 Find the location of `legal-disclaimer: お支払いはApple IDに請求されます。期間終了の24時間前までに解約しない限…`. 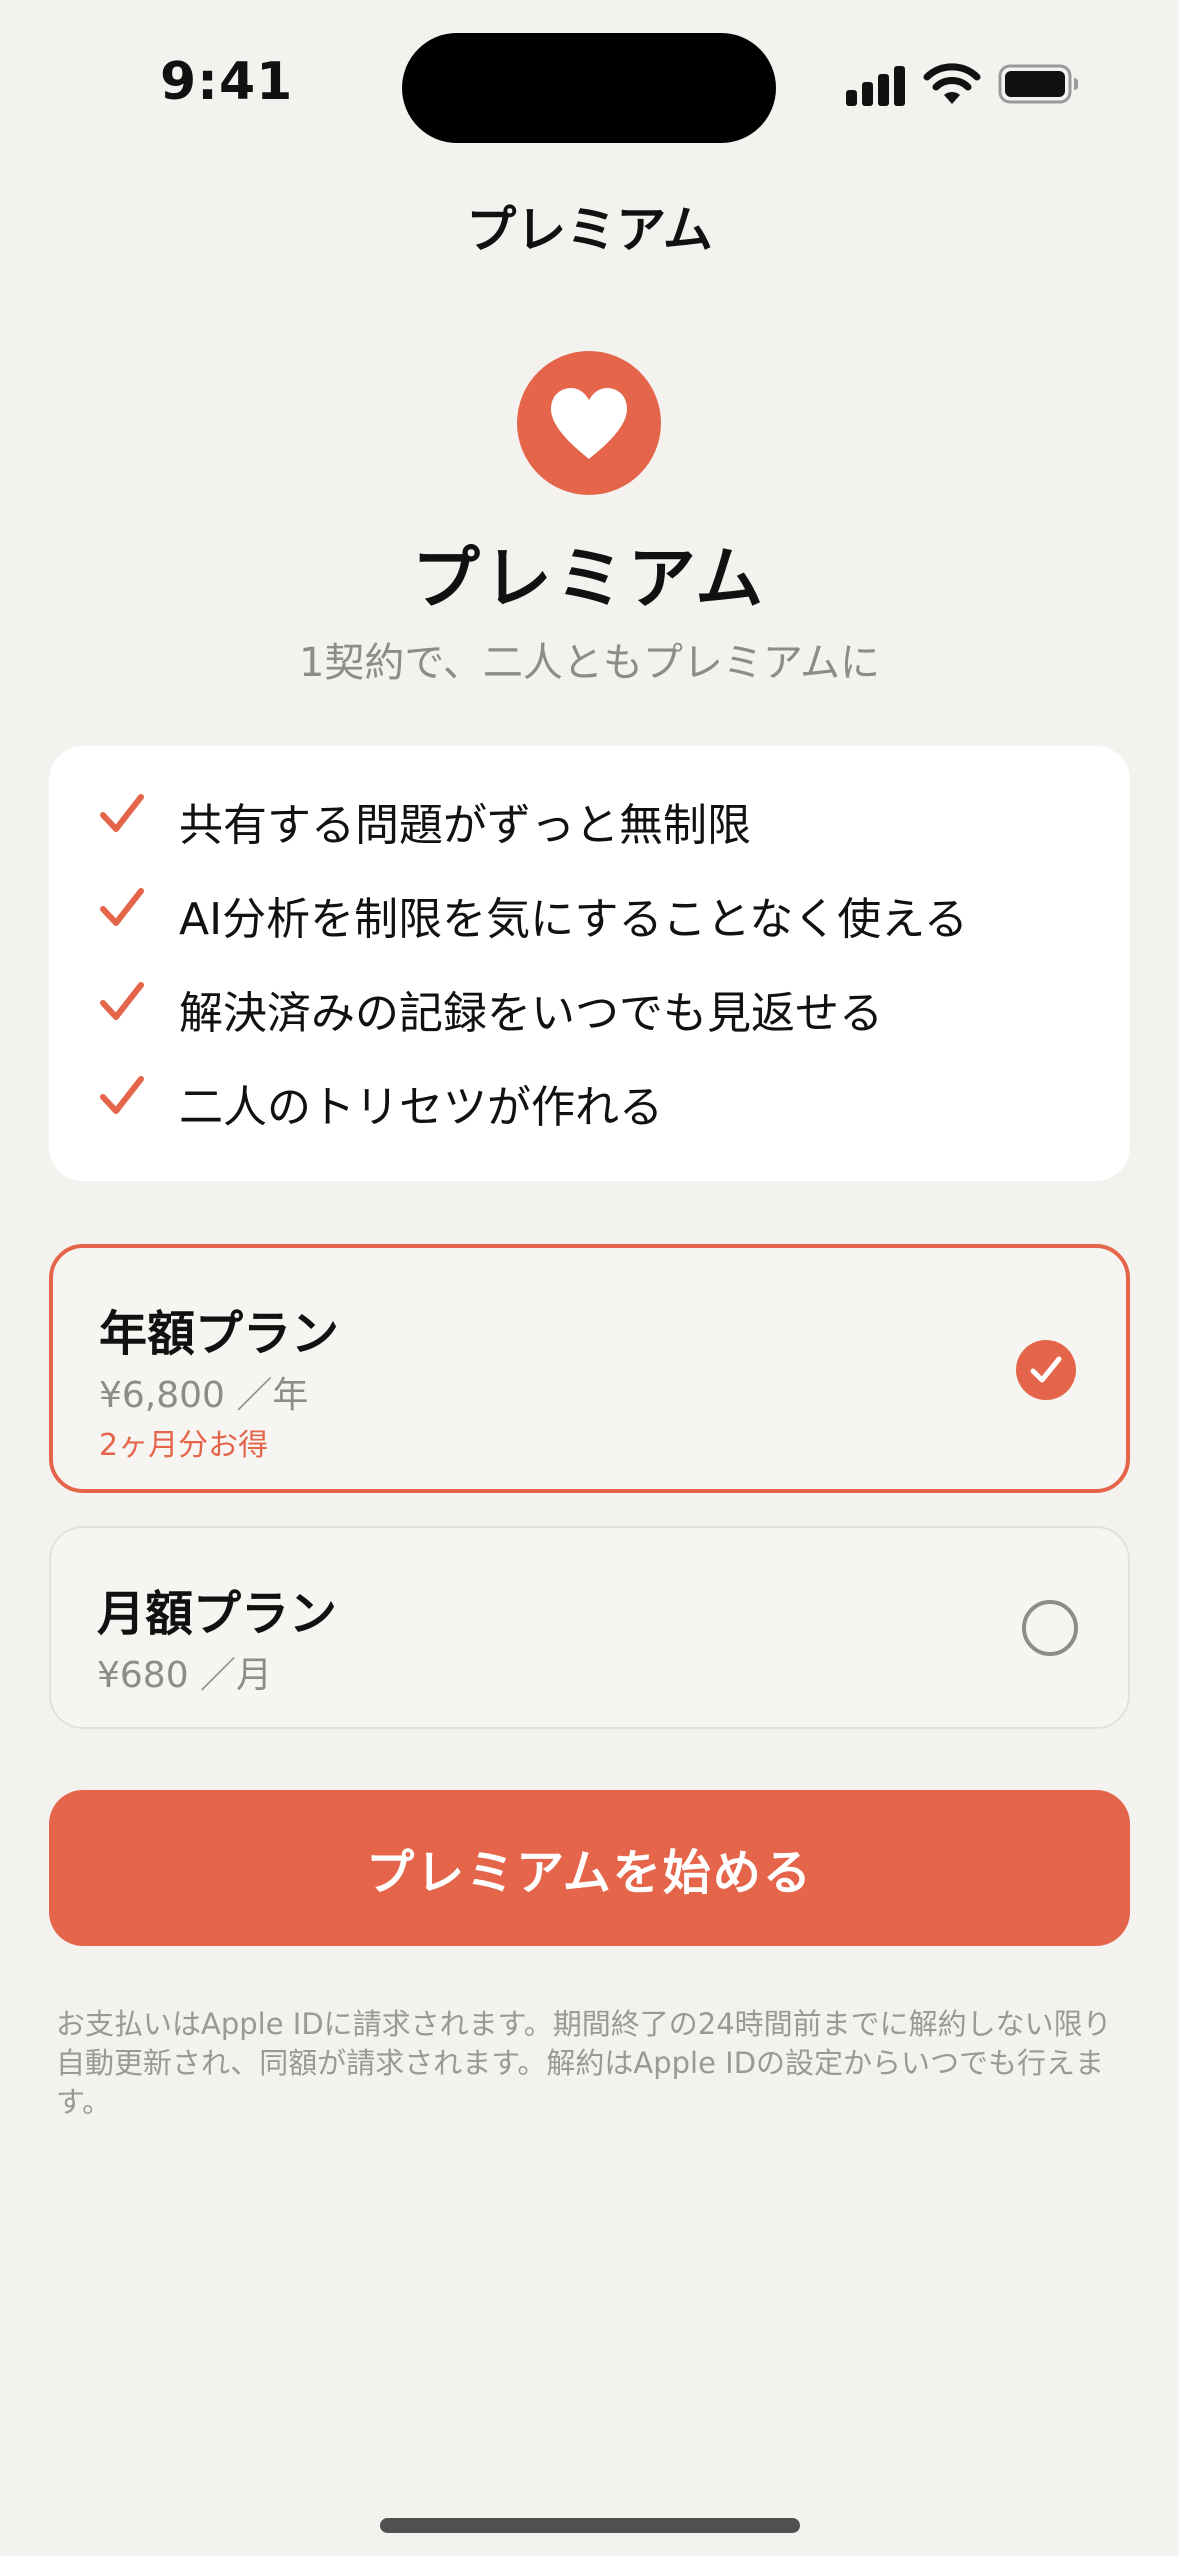

legal-disclaimer: お支払いはApple IDに請求されます。期間終了の24時間前までに解約しない限… is located at coordinates (584, 2063).